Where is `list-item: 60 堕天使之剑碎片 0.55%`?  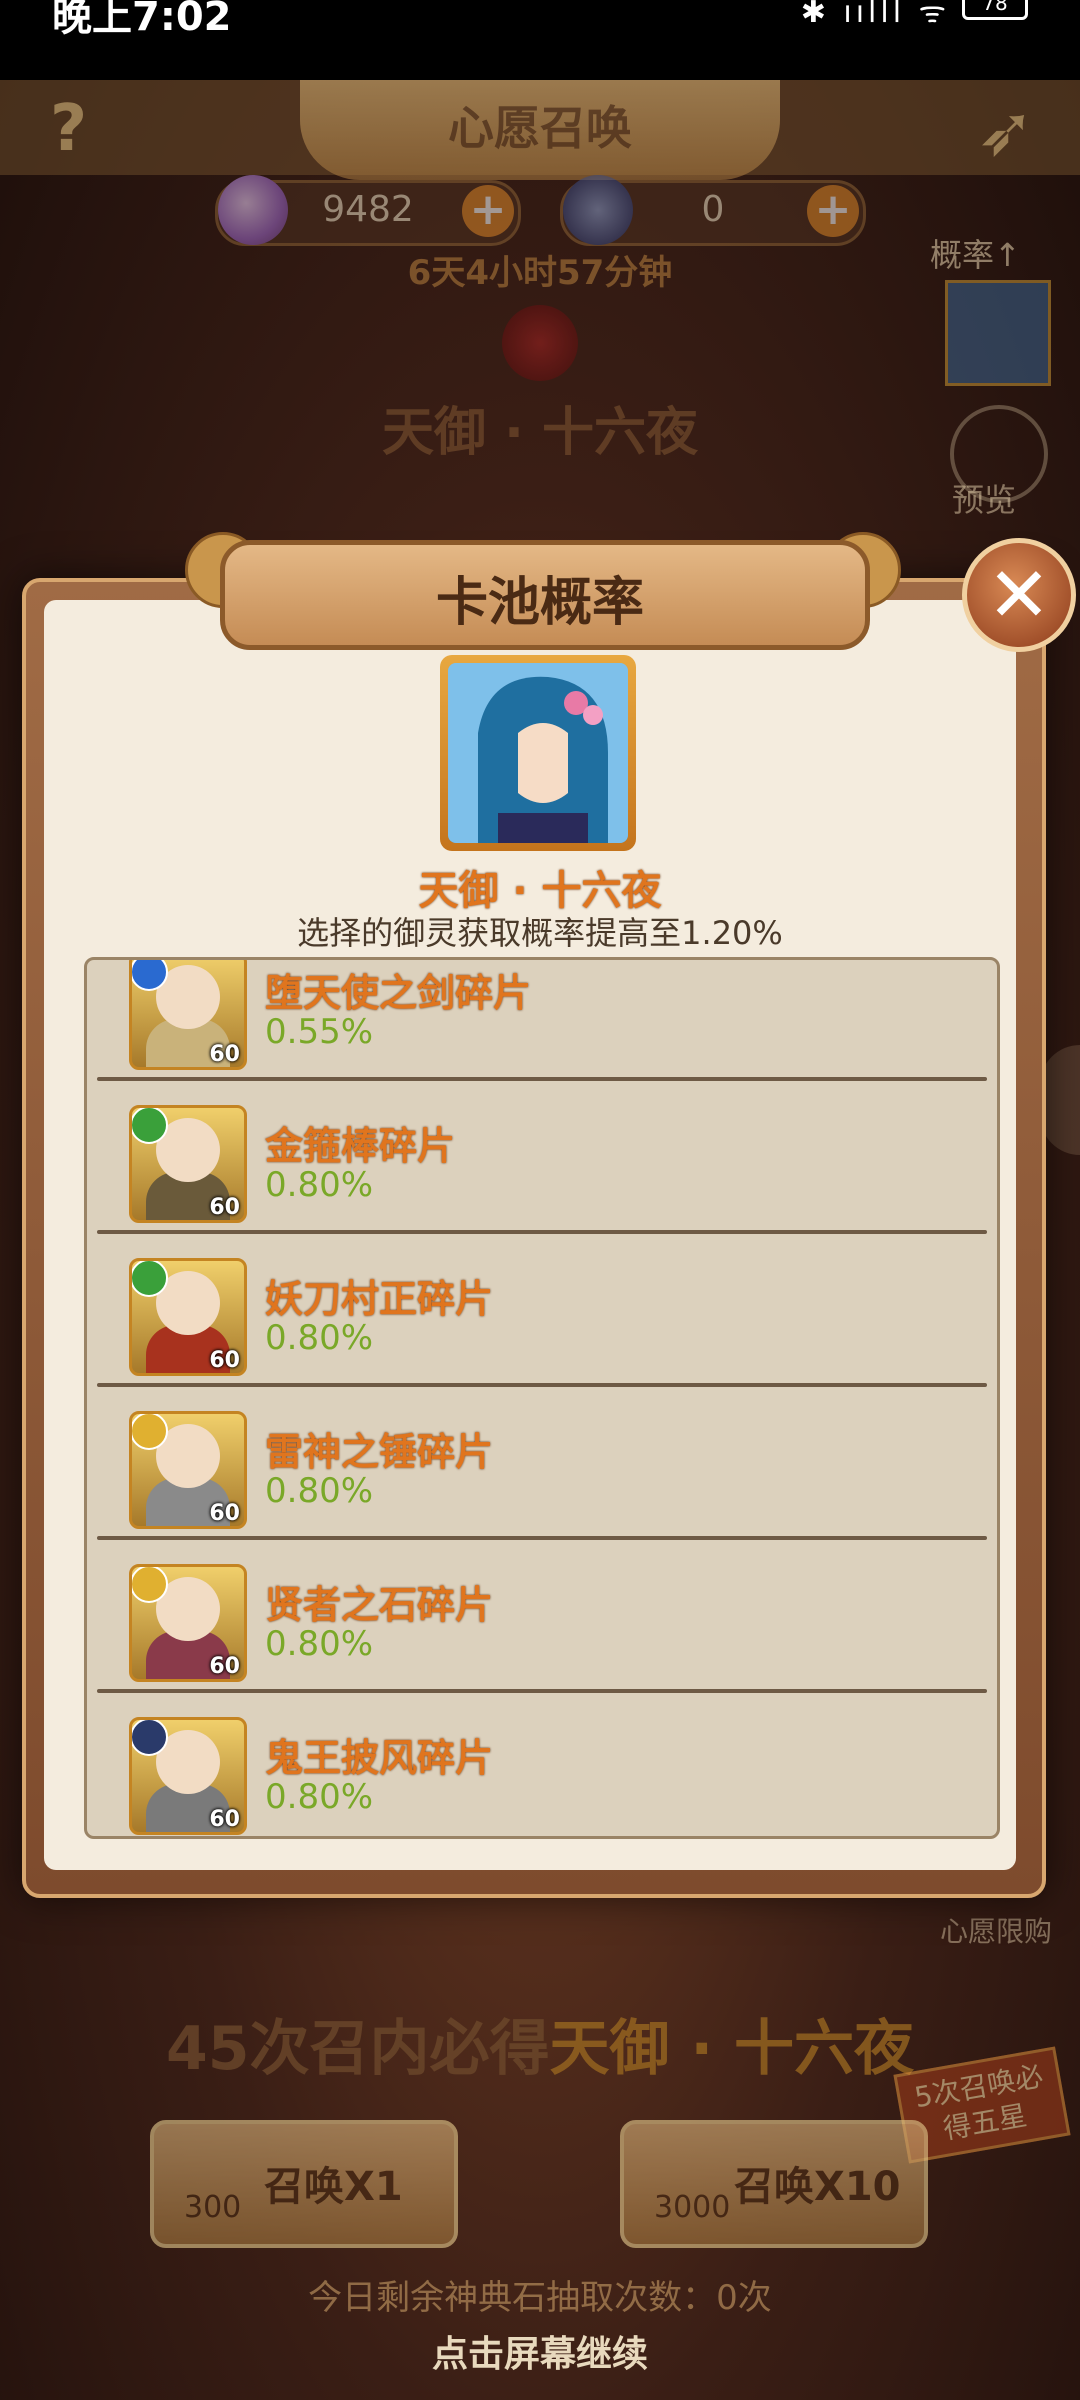
list-item: 60 堕天使之剑碎片 0.55% is located at coordinates (542, 1032).